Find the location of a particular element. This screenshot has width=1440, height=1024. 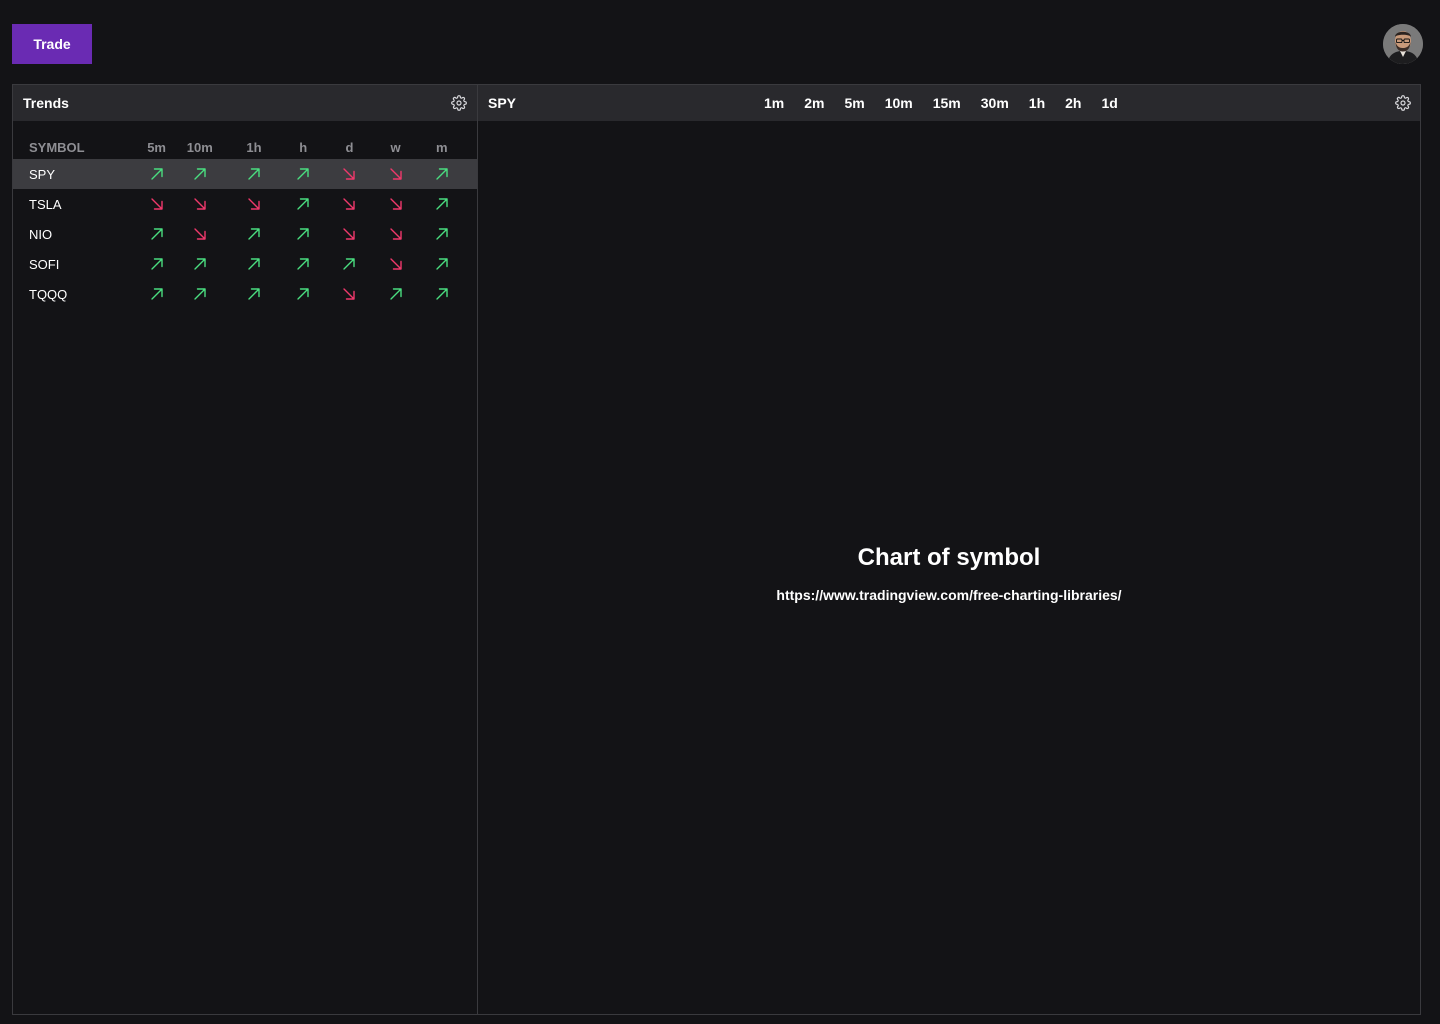

chart-panel-header: SPY 1m 2m 5m 10m 15m 30m 1h 2h 1d is located at coordinates (949, 103).